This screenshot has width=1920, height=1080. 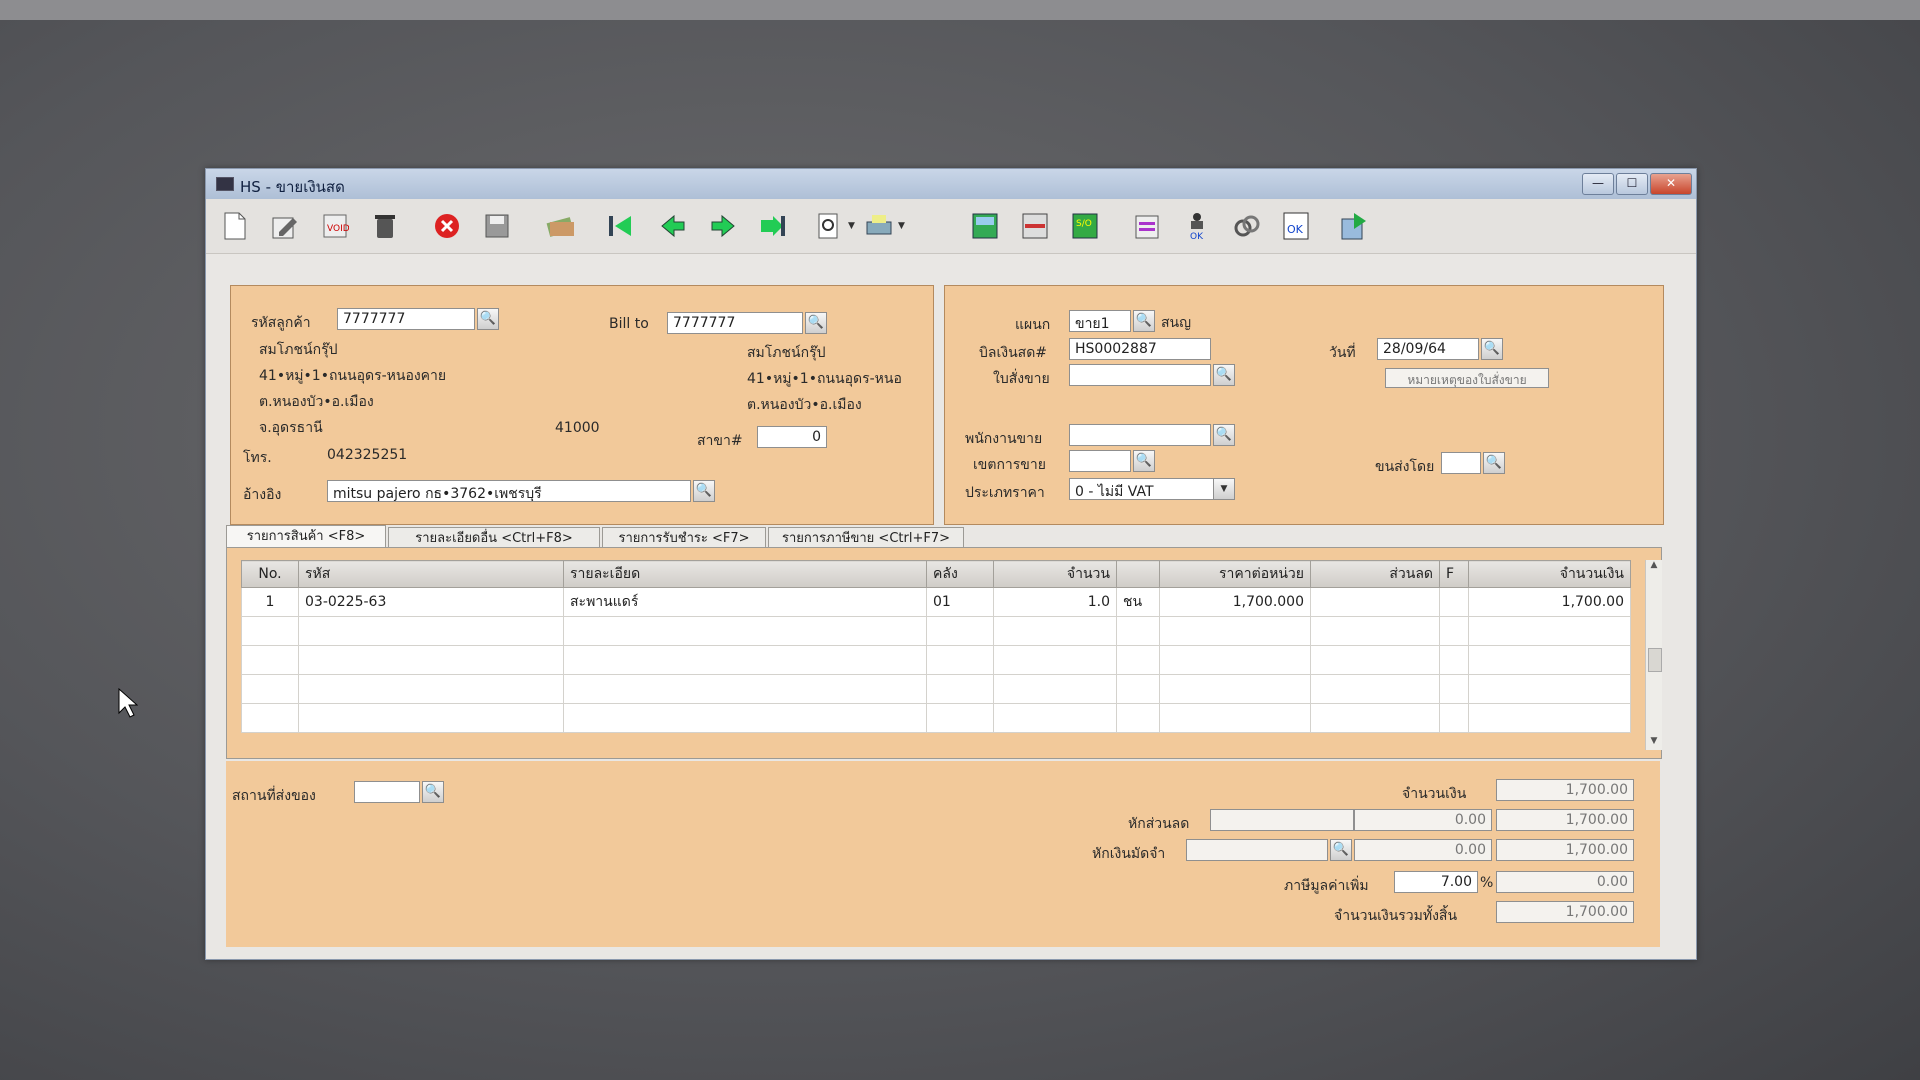 I want to click on col-flag: F, so click(x=1454, y=574).